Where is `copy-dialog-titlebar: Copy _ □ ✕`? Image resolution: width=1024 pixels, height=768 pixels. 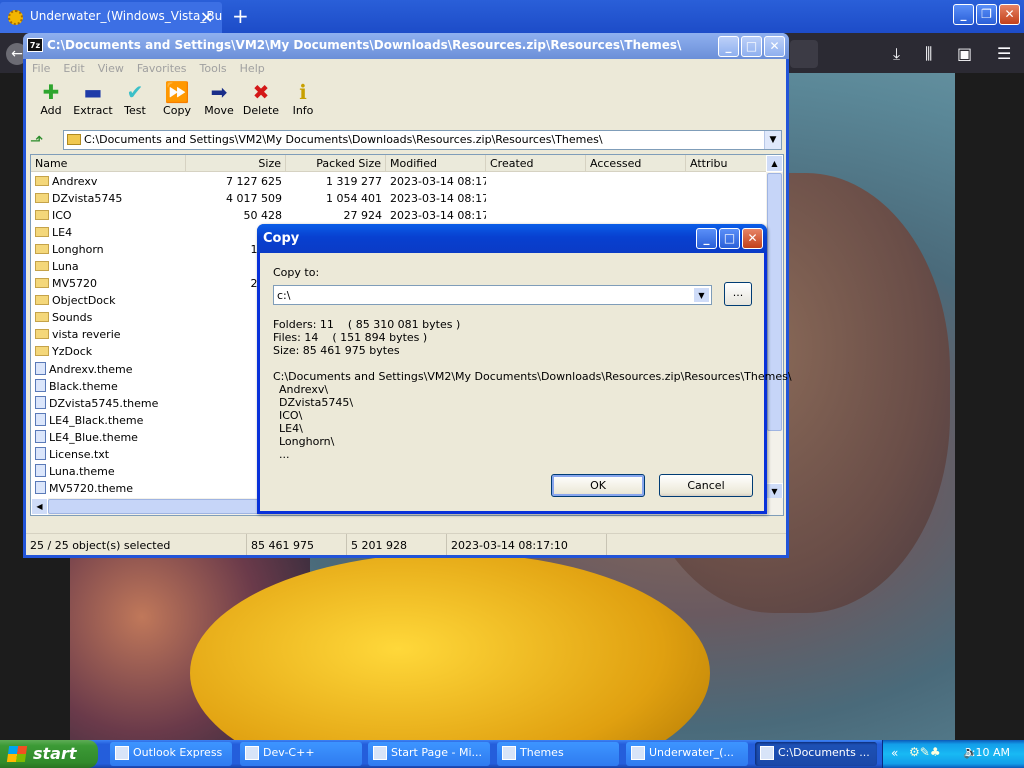
copy-dialog-titlebar: Copy _ □ ✕ is located at coordinates (512, 238).